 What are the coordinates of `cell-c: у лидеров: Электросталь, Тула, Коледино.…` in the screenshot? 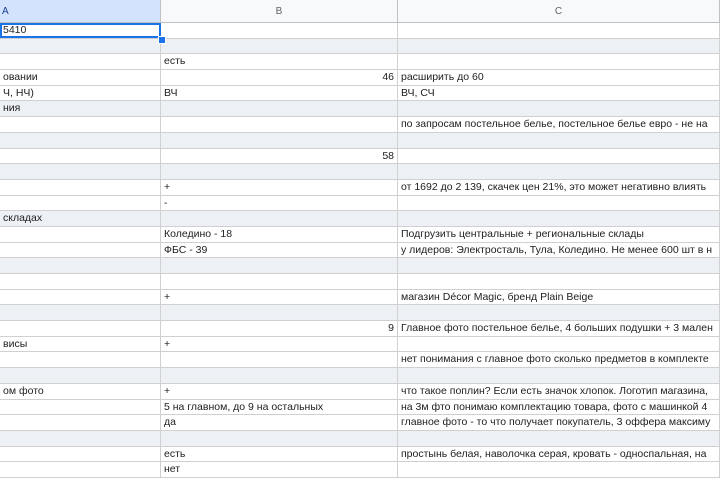 It's located at (559, 250).